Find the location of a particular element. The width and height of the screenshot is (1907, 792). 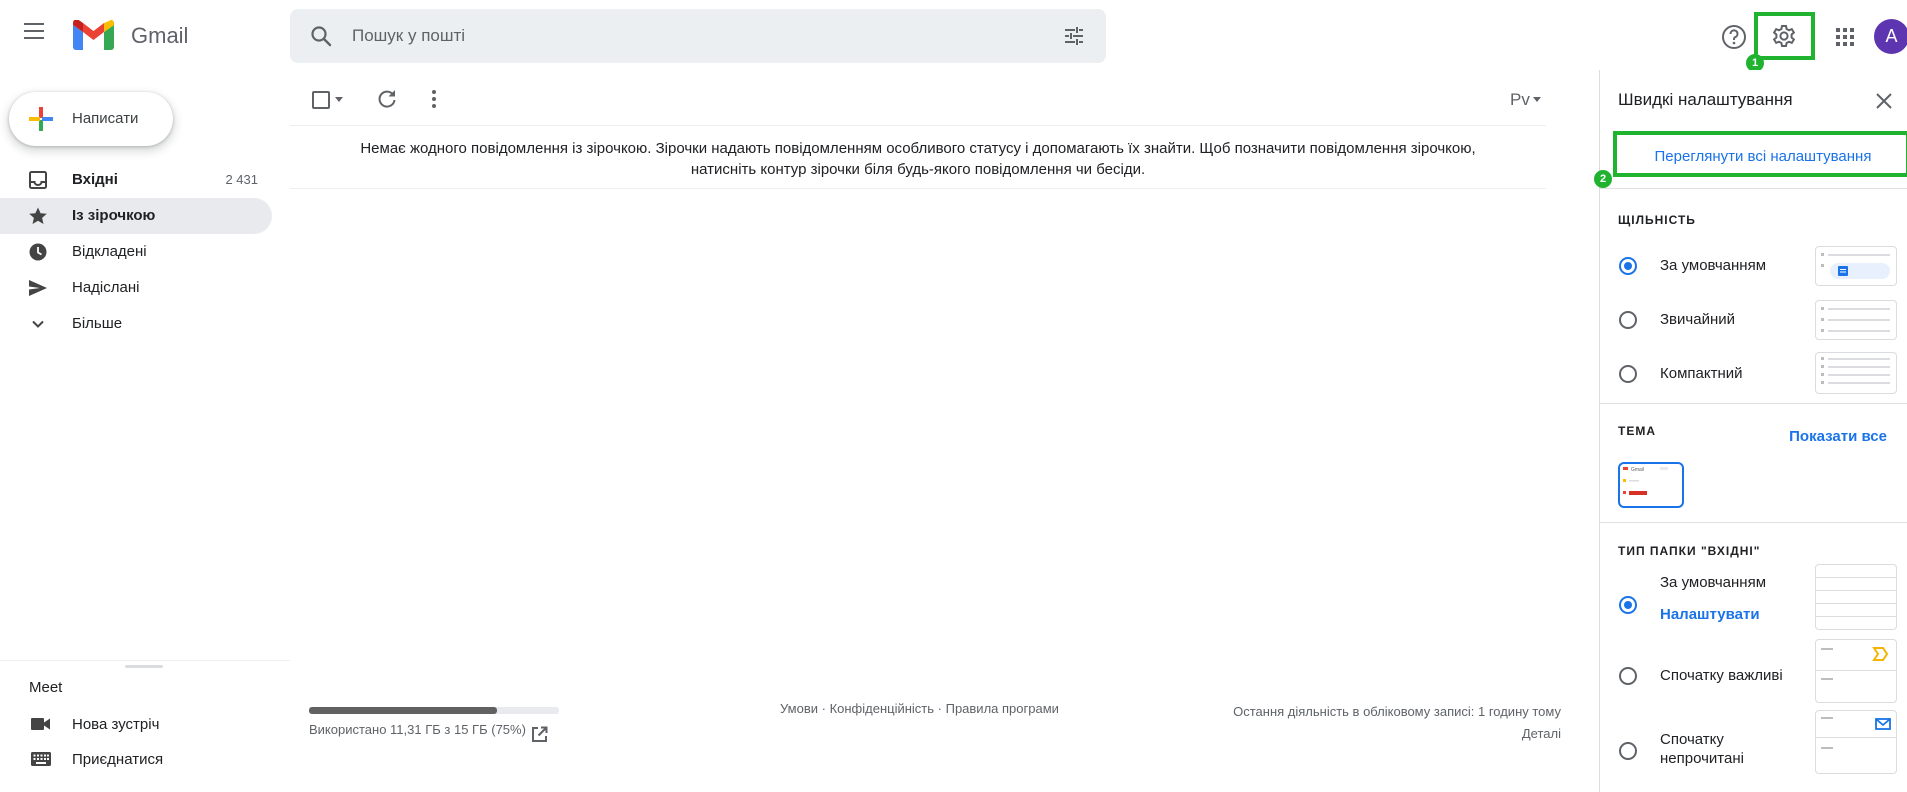

settings-gear-icon is located at coordinates (1784, 36).